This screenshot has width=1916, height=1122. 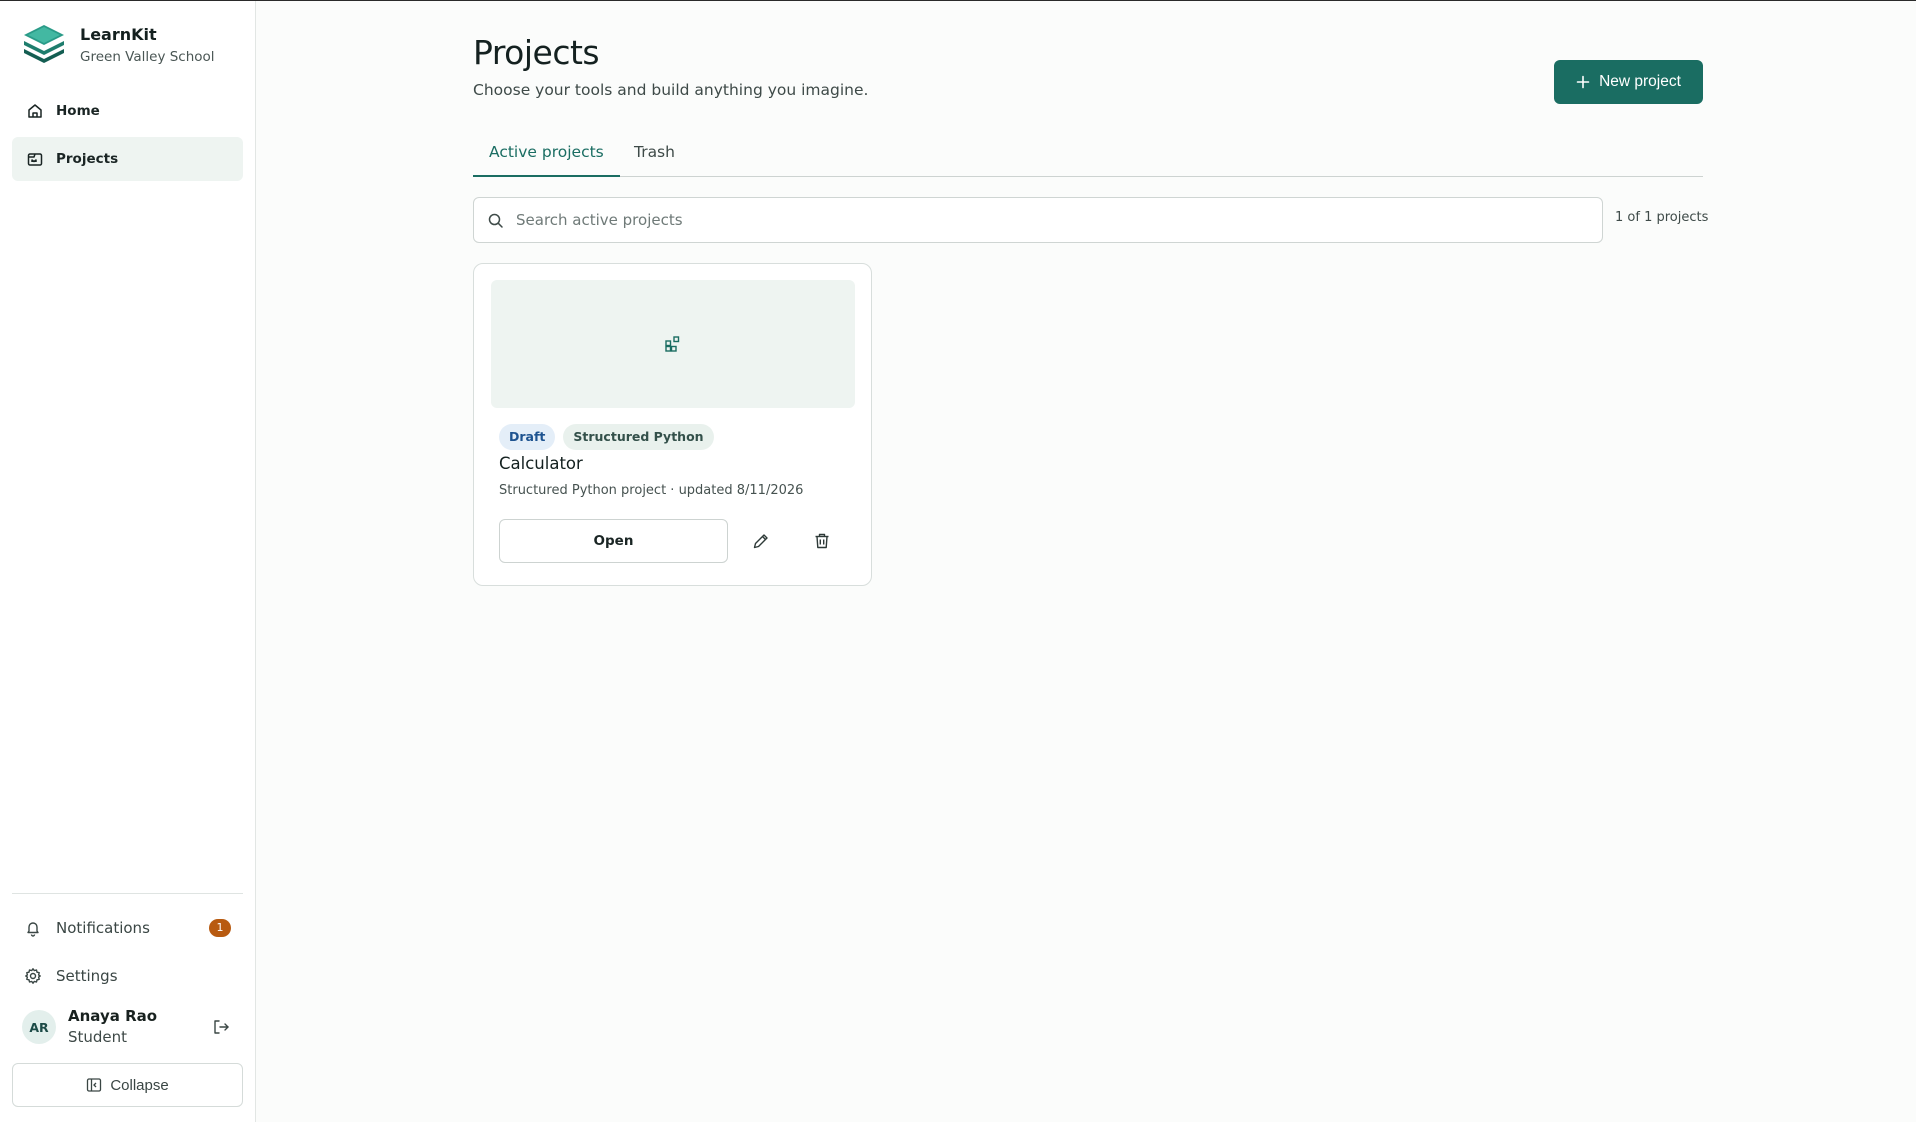 What do you see at coordinates (127, 893) in the screenshot?
I see `sidebar-divider` at bounding box center [127, 893].